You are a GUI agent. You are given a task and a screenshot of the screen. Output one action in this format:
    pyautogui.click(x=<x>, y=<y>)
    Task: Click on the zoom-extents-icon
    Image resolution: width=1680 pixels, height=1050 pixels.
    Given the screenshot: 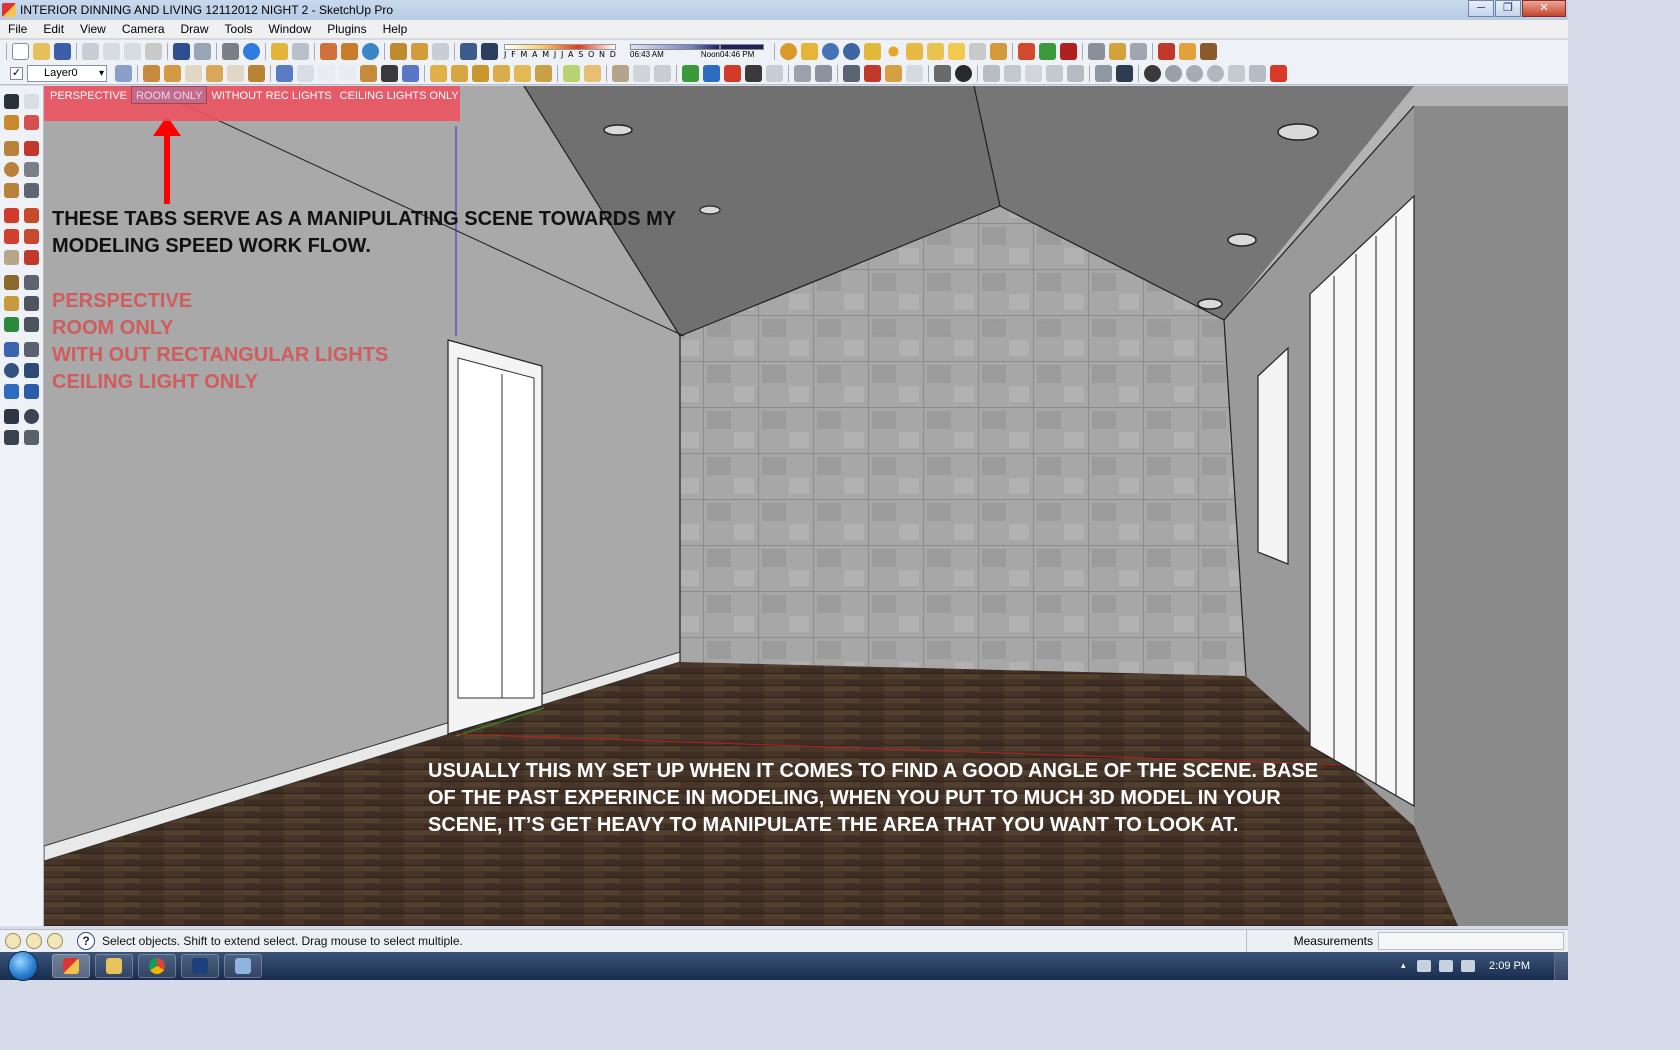 What is the action you would take?
    pyautogui.click(x=31, y=391)
    